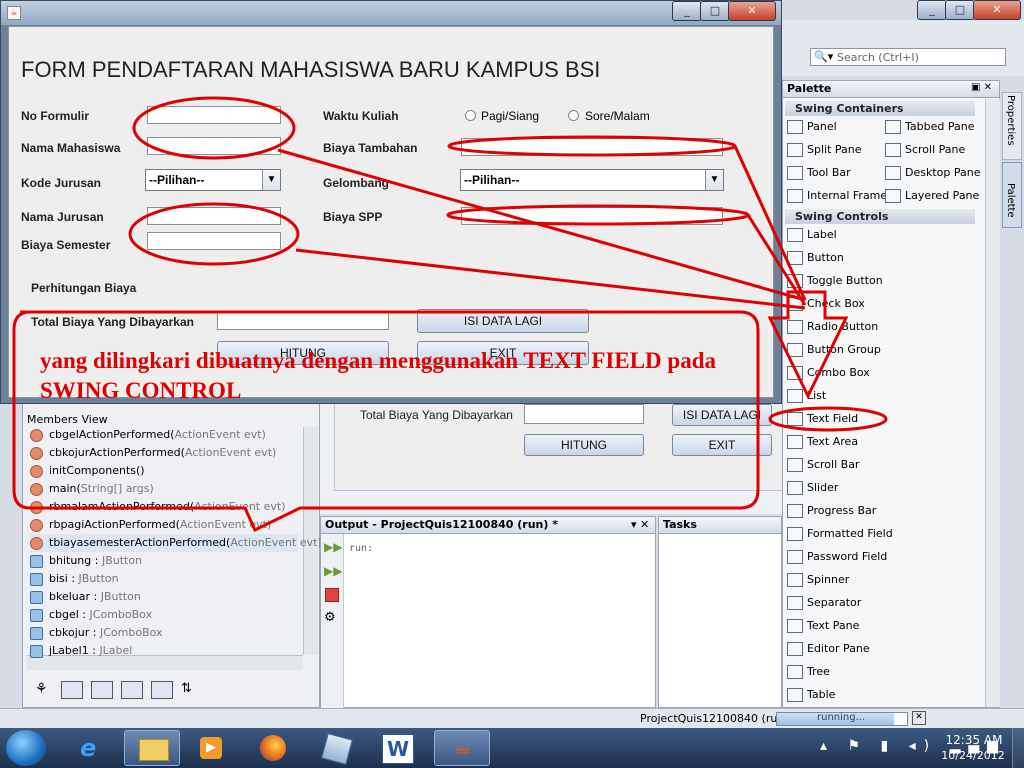 The width and height of the screenshot is (1024, 768). What do you see at coordinates (462, 748) in the screenshot?
I see `taskbar-java-icon: ☕` at bounding box center [462, 748].